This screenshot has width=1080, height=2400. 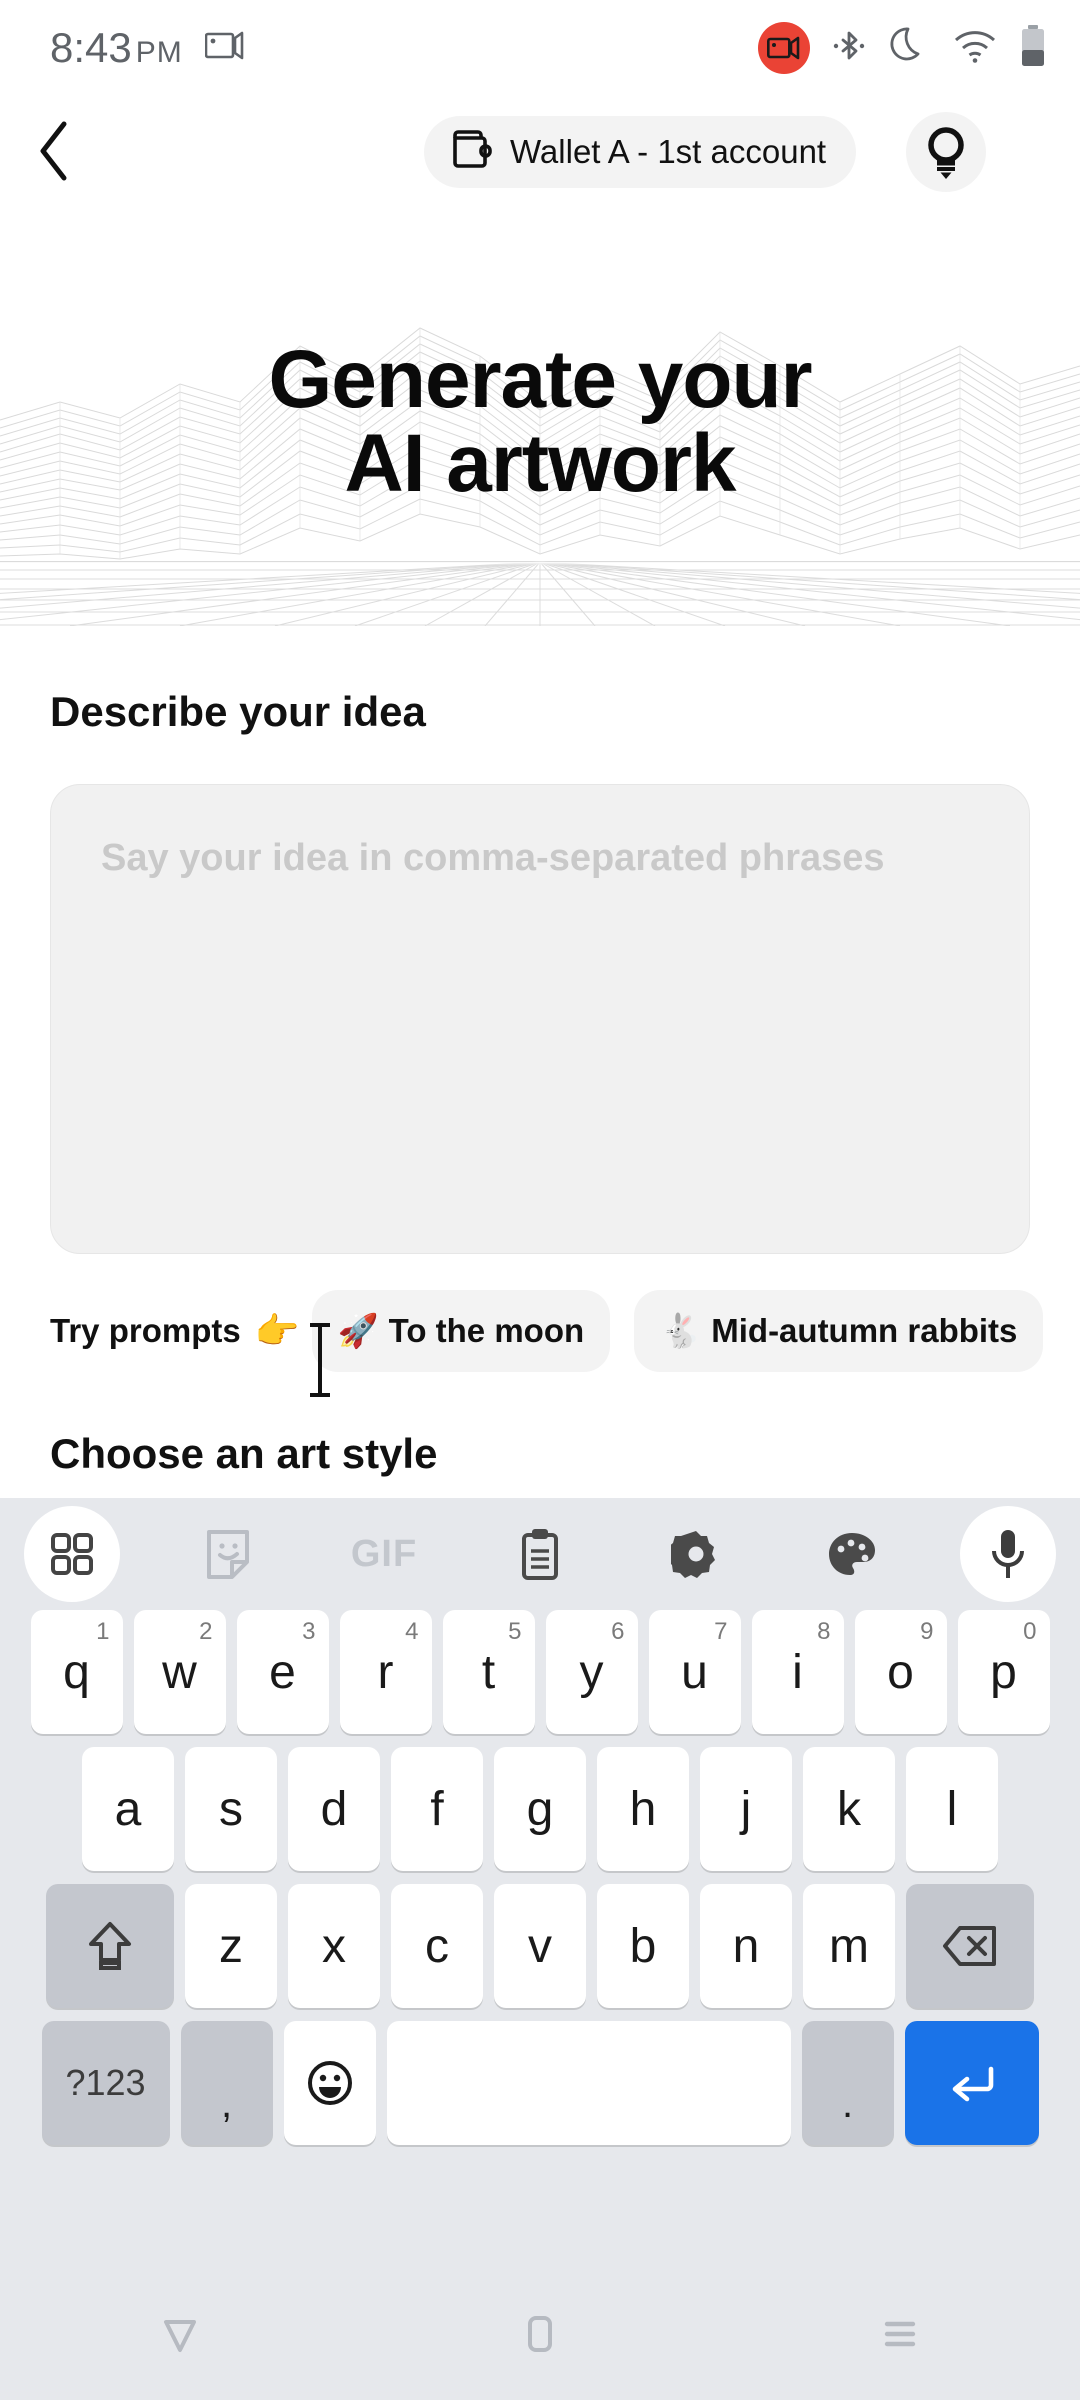 I want to click on key-label: q, so click(x=76, y=1672).